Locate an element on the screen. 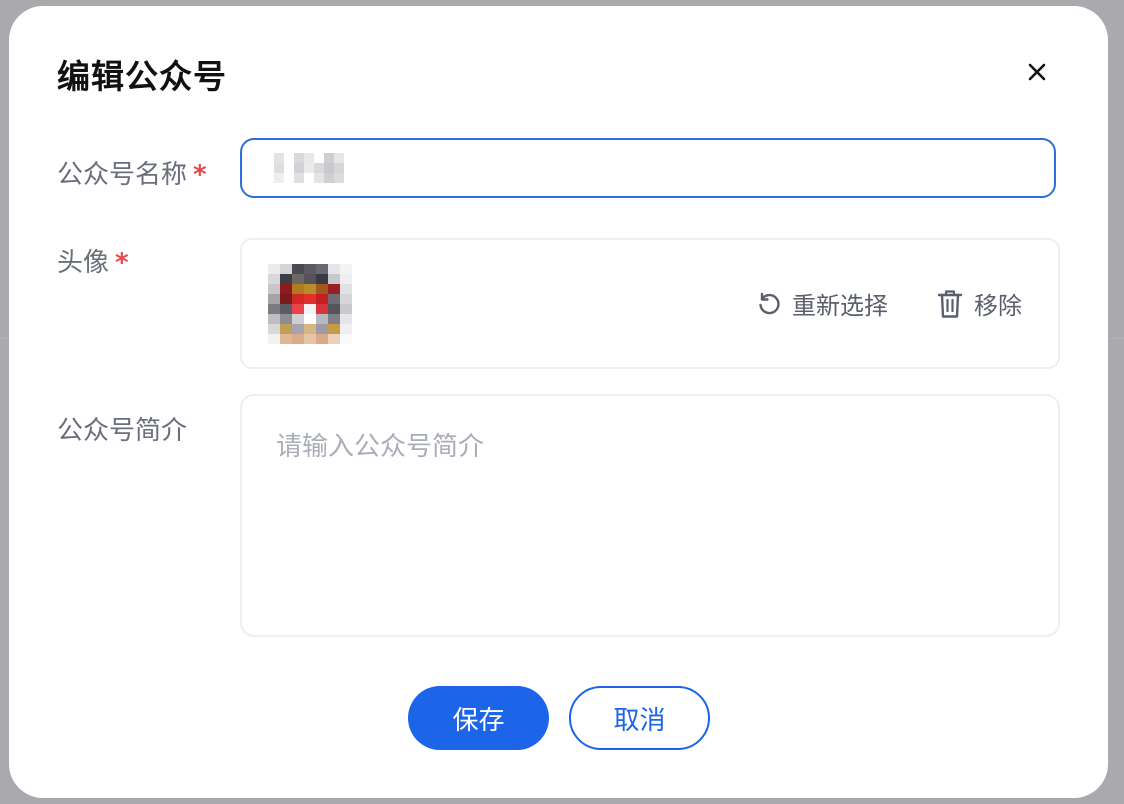 The height and width of the screenshot is (804, 1124). reselect-button: 重新选择 is located at coordinates (822, 303).